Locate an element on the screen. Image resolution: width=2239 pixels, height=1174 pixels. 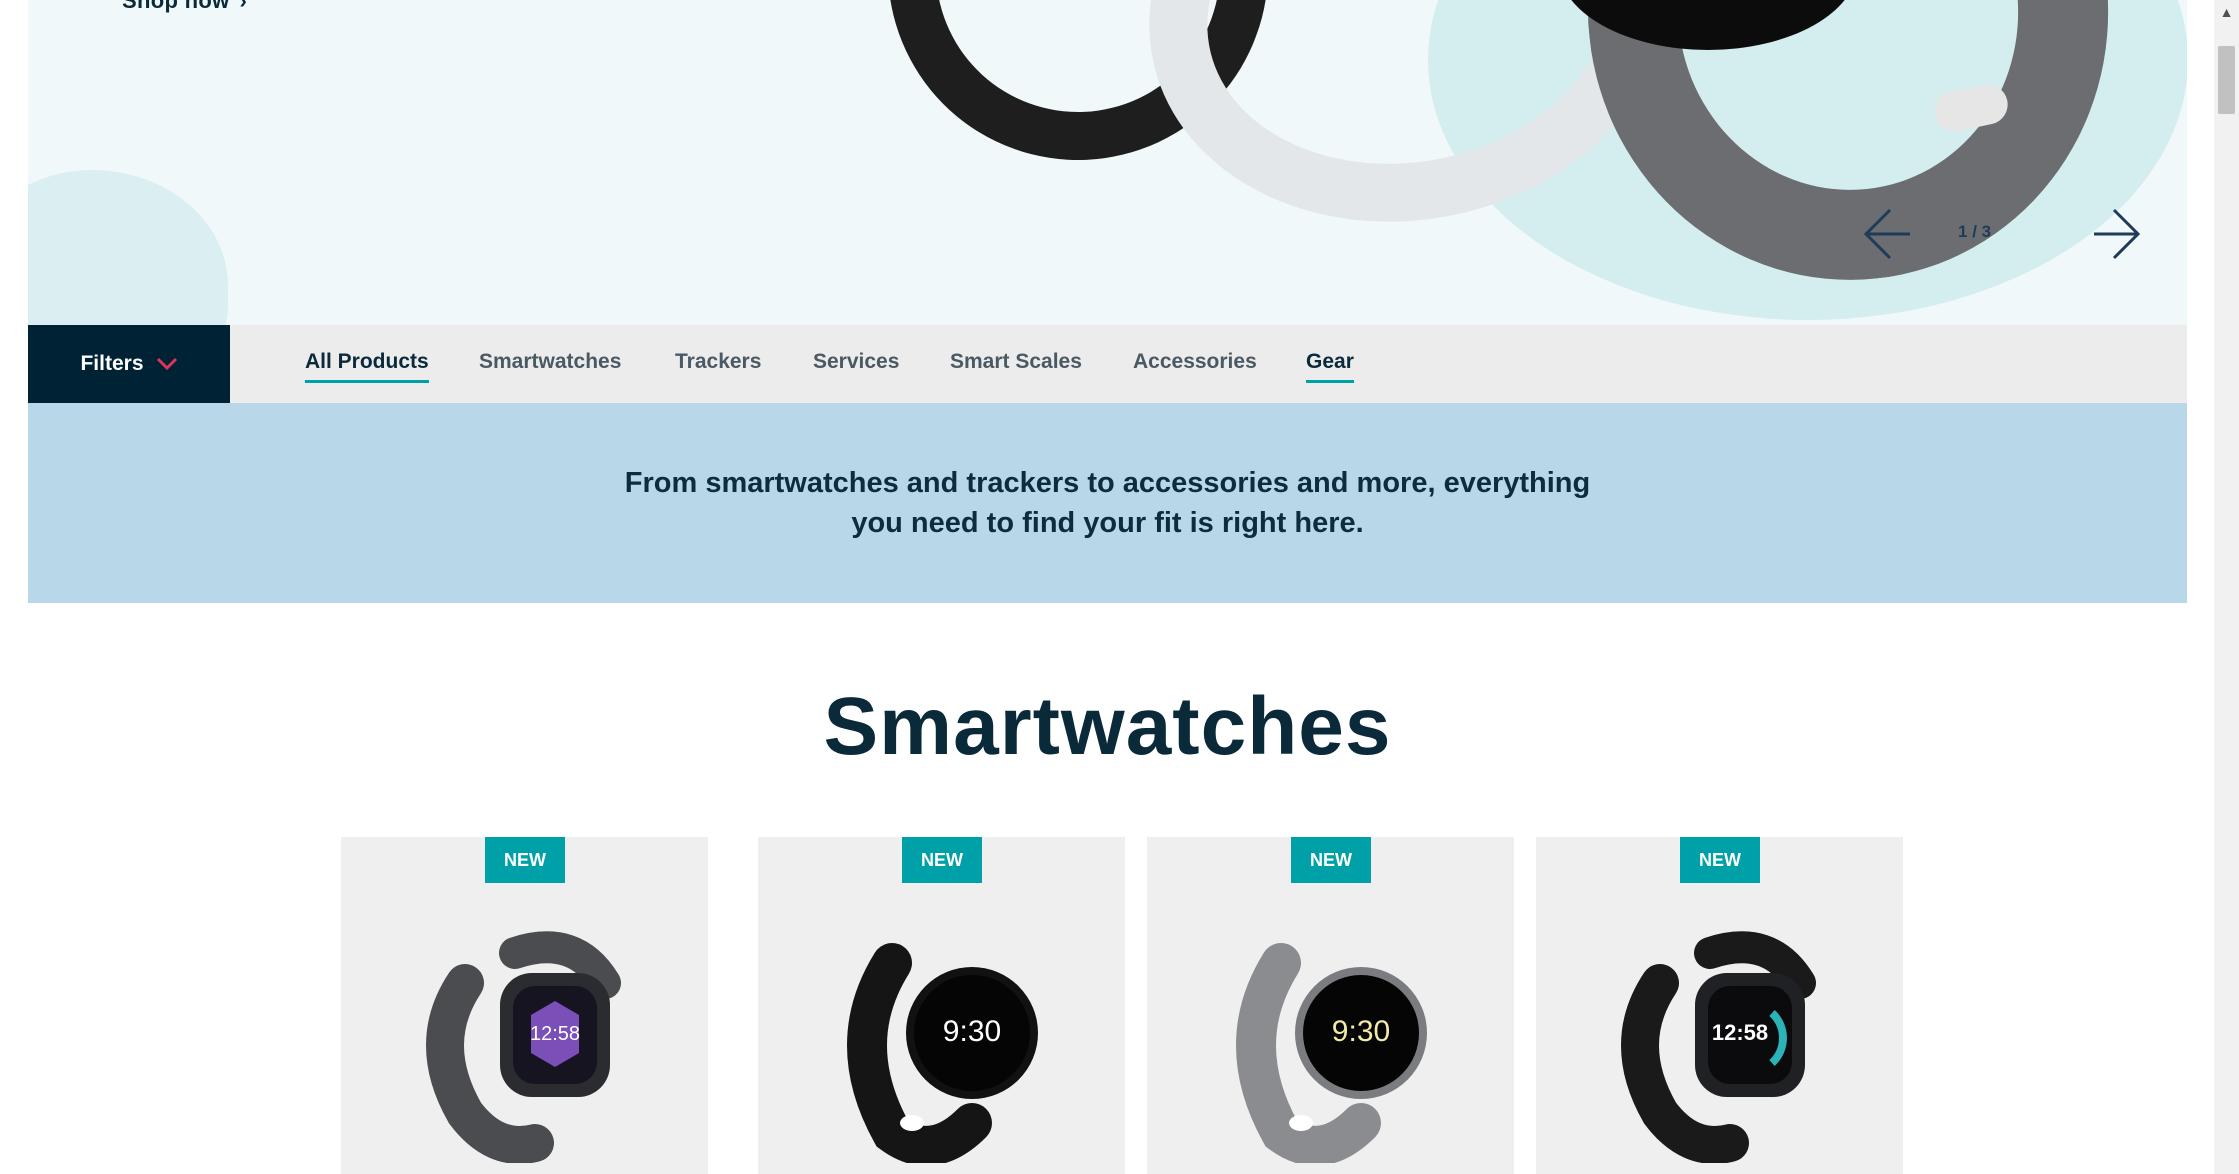
arrow-right-icon is located at coordinates (2117, 234).